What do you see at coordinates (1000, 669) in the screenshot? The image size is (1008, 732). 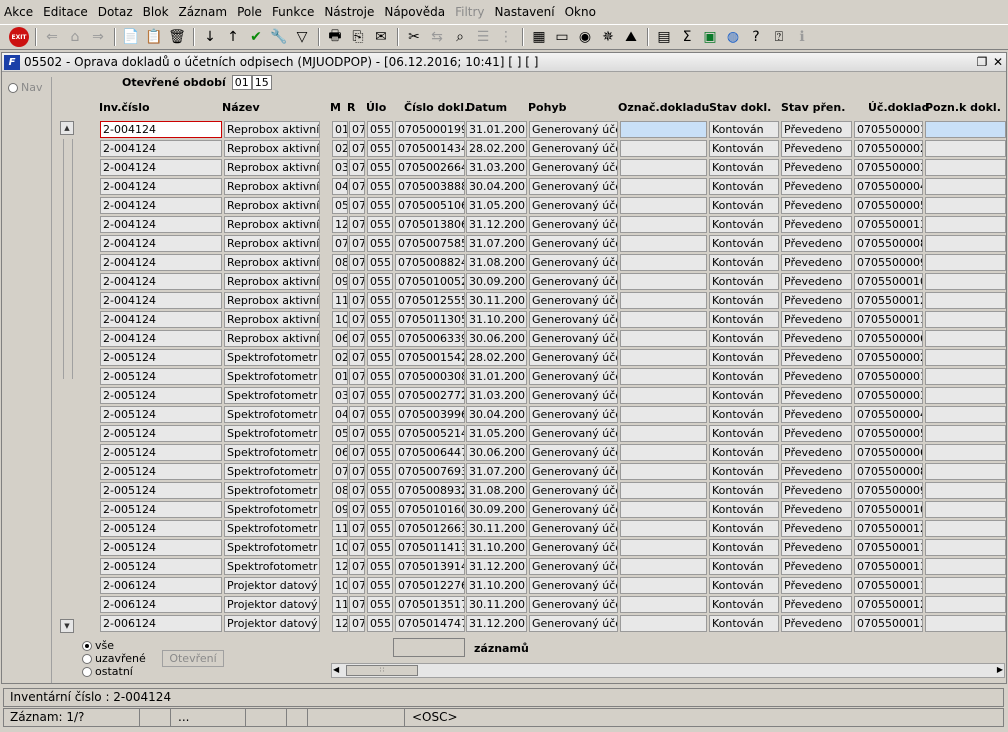 I see `scroll-right-icon: ▶` at bounding box center [1000, 669].